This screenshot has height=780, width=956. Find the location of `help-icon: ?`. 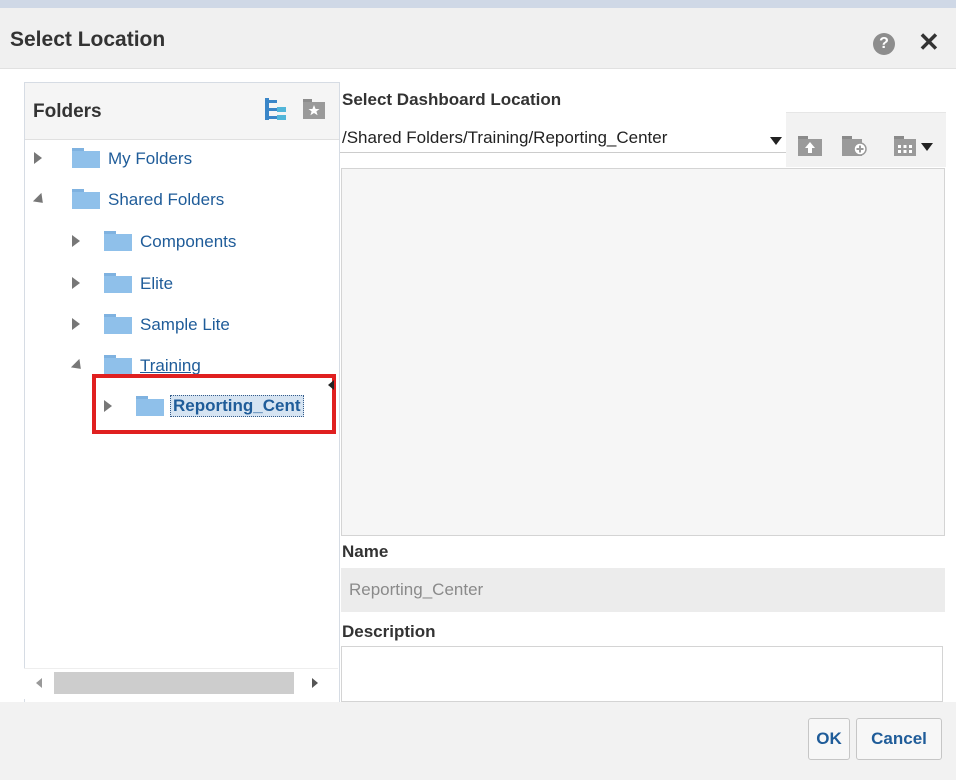

help-icon: ? is located at coordinates (884, 44).